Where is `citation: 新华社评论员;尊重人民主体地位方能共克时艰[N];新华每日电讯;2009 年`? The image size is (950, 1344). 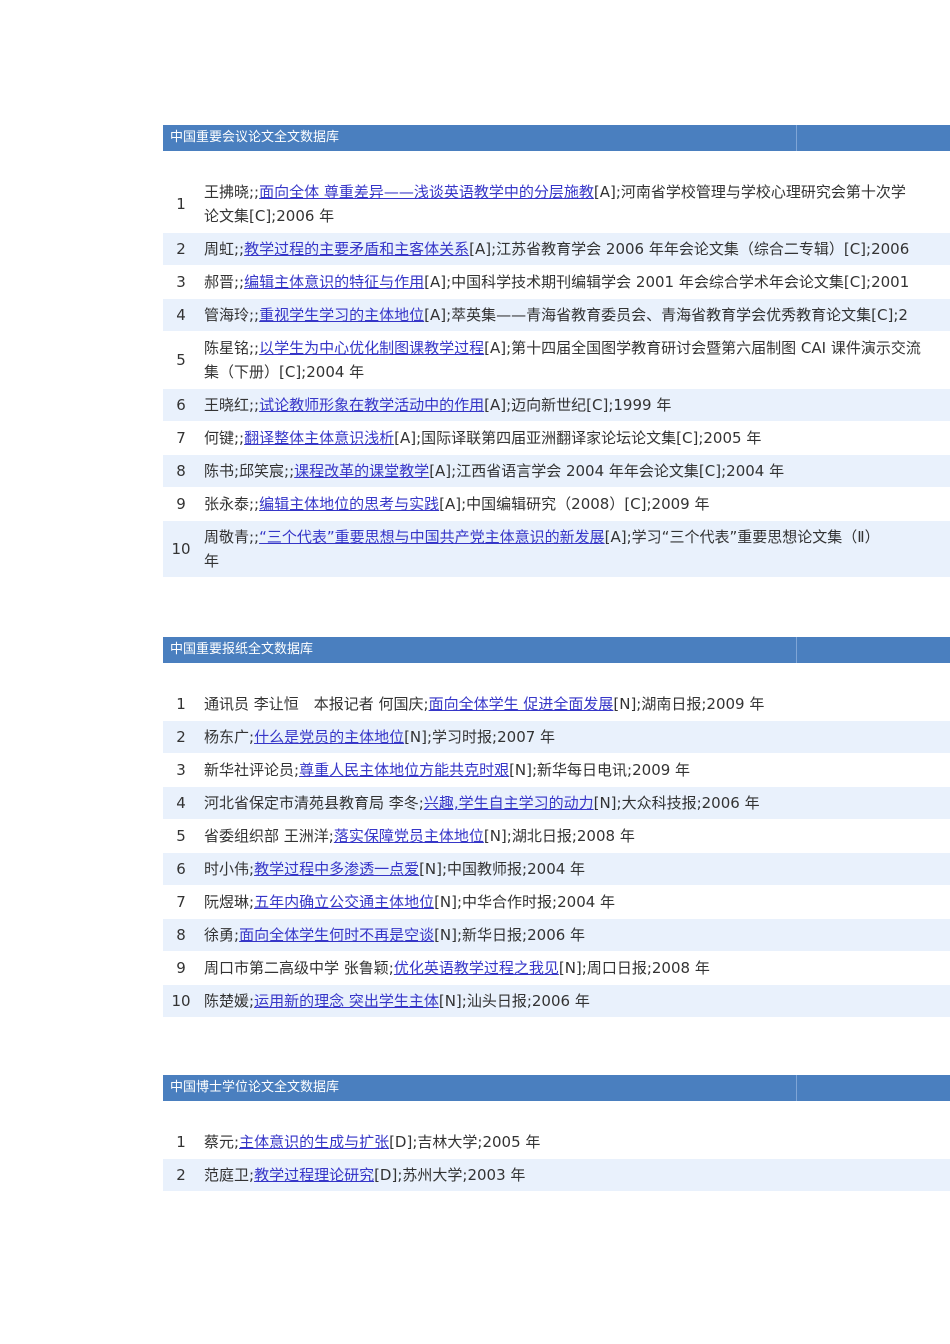 citation: 新华社评论员;尊重人民主体地位方能共克时艰[N];新华每日电讯;2009 年 is located at coordinates (574, 770).